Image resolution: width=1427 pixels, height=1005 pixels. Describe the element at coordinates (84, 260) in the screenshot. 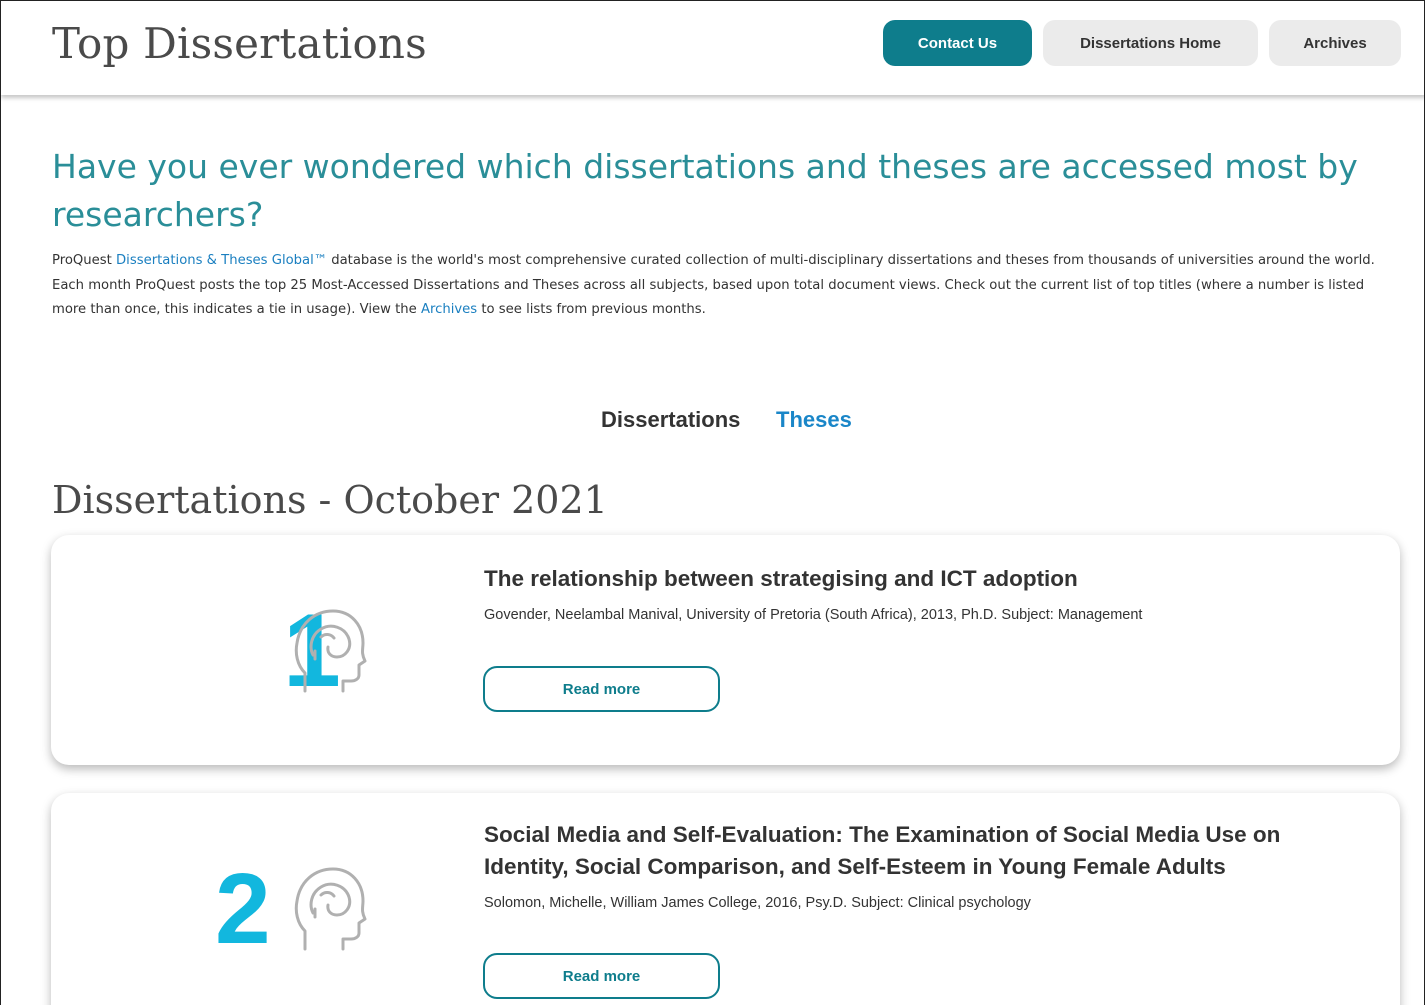

I see `intro-text-prefix: ProQuest` at that location.